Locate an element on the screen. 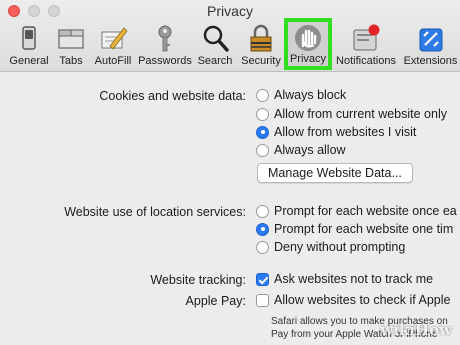  key-icon is located at coordinates (165, 38).